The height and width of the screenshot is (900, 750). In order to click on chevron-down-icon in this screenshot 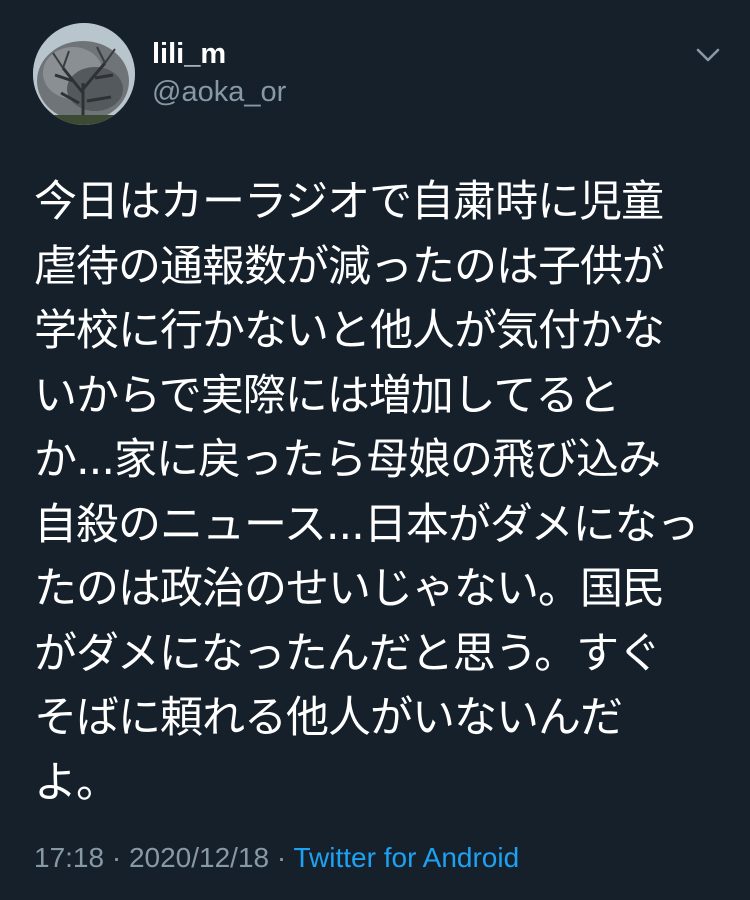, I will do `click(708, 55)`.